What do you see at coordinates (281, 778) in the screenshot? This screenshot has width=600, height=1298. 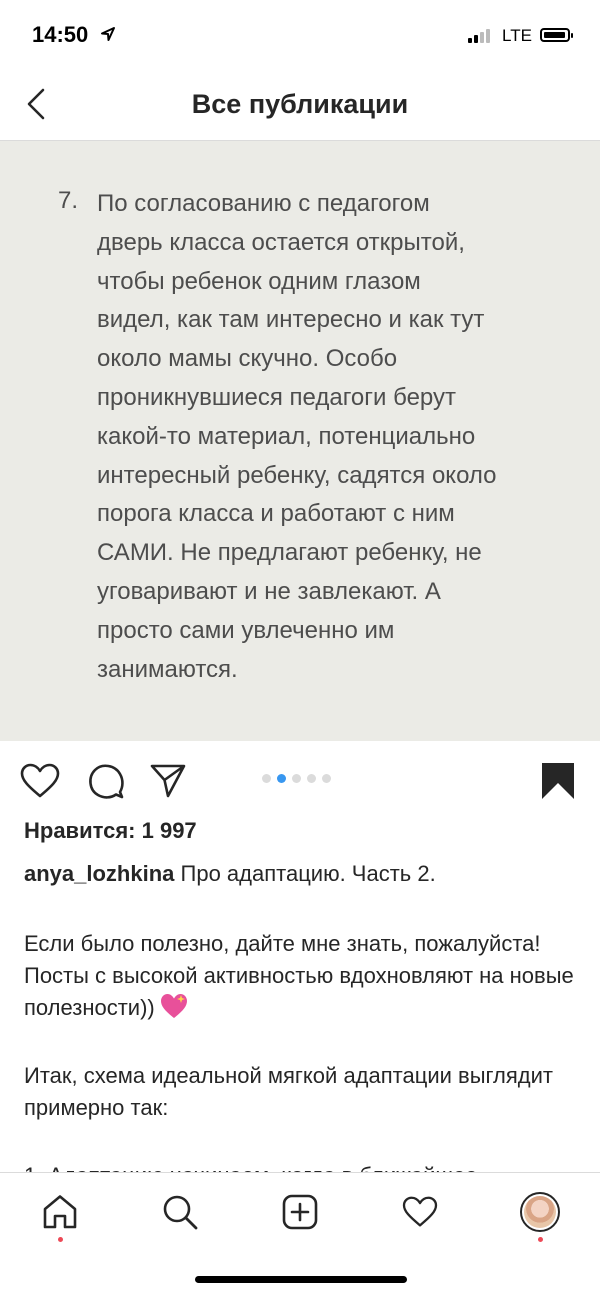 I see `carousel-dot-active` at bounding box center [281, 778].